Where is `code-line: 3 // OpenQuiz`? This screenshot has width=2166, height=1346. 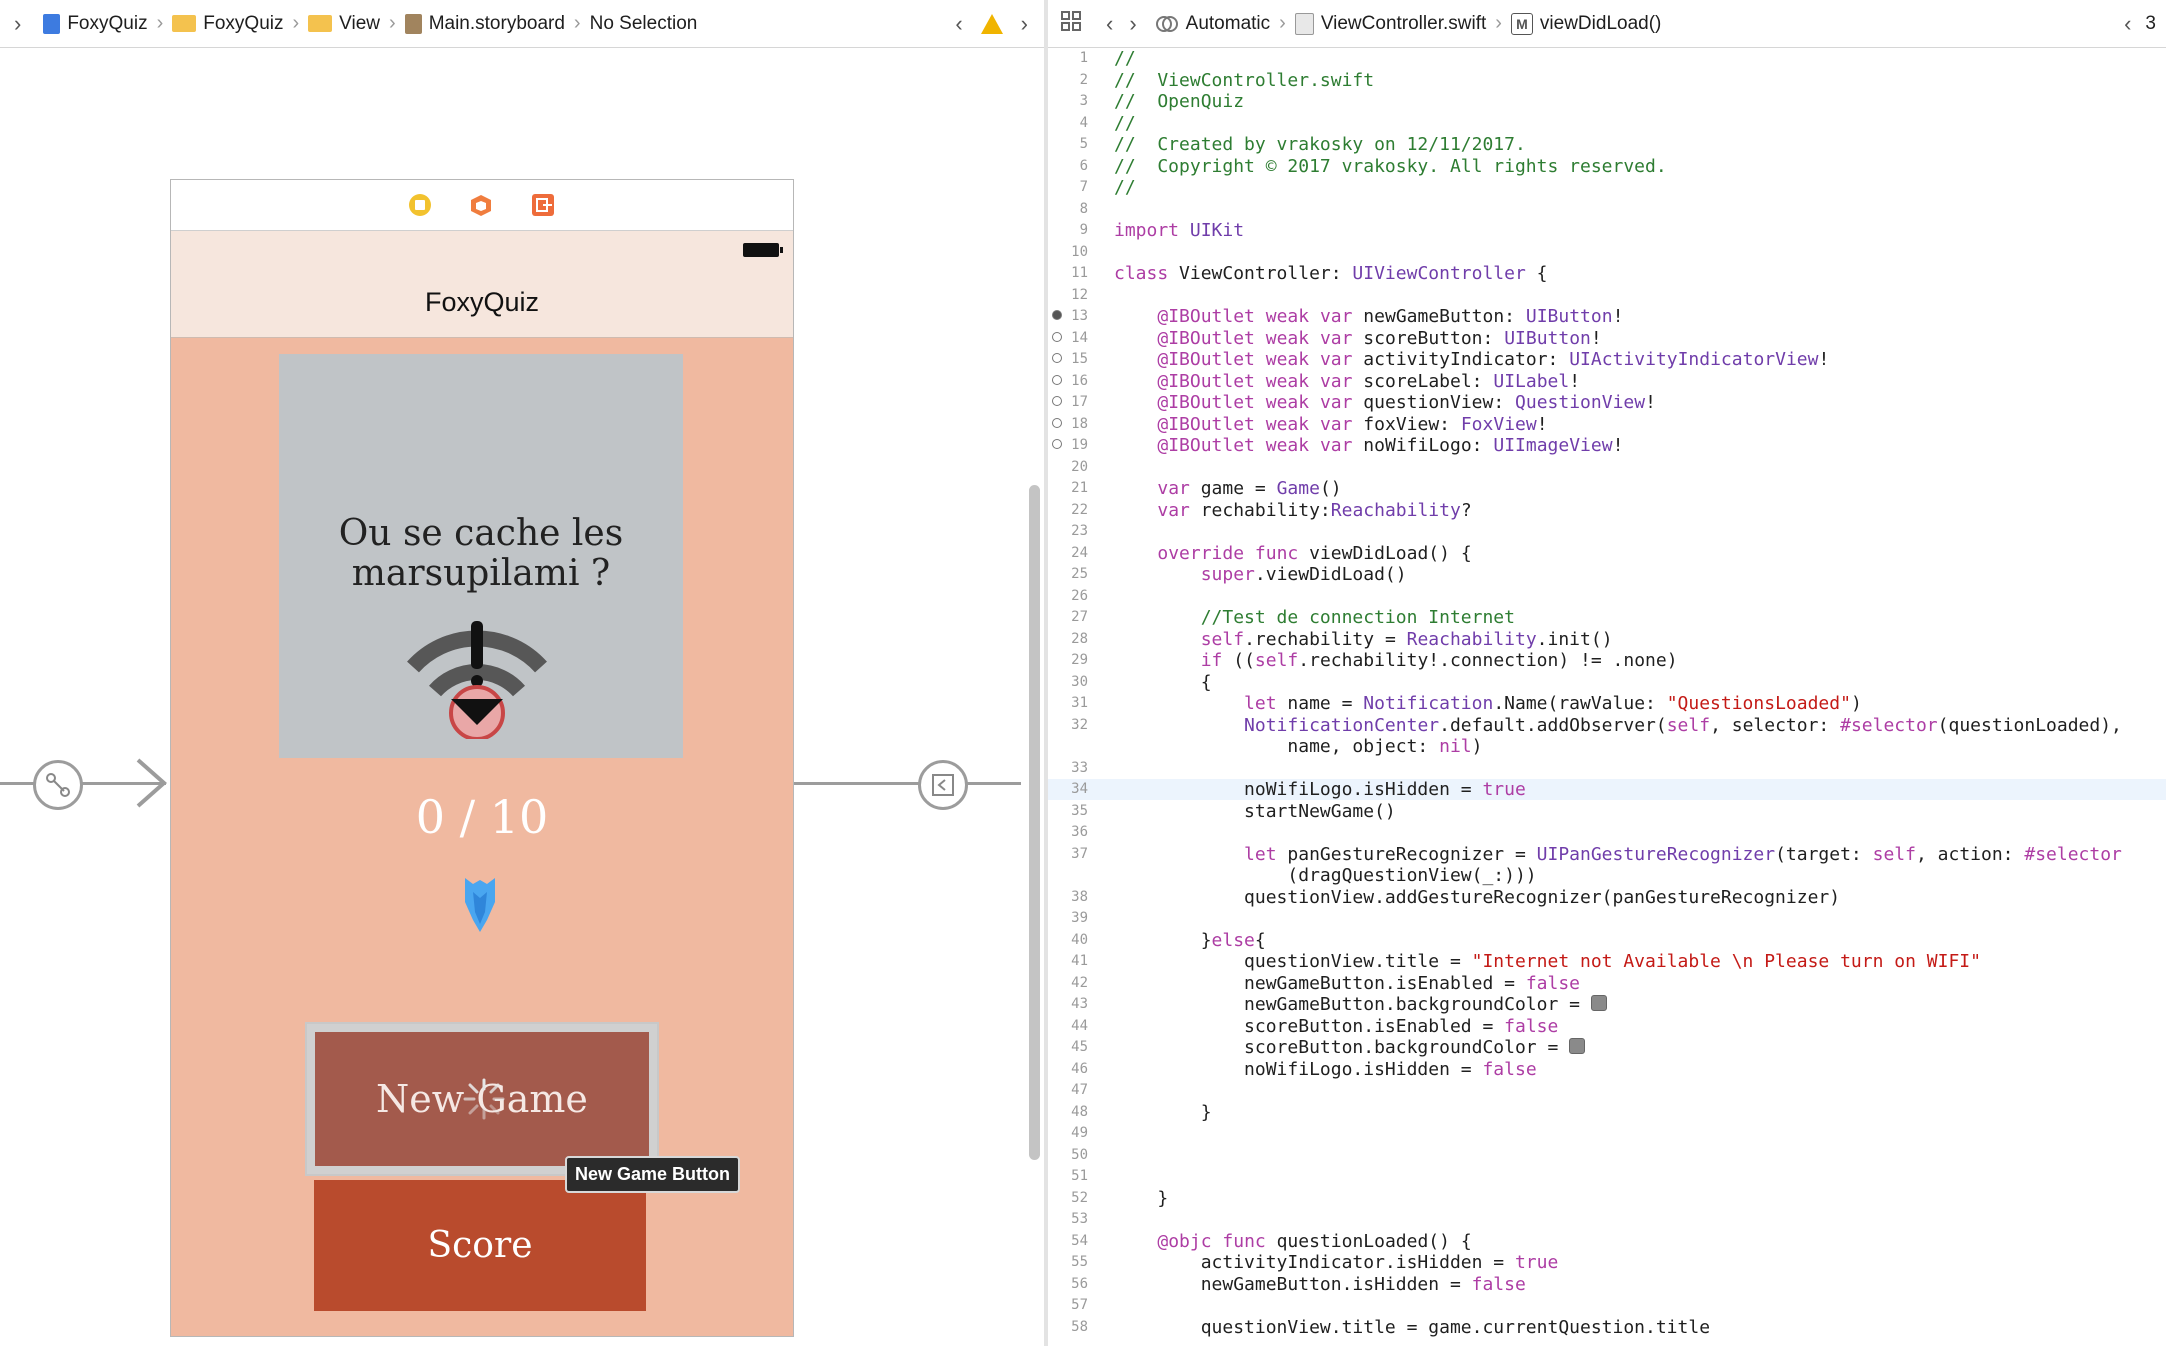 code-line: 3 // OpenQuiz is located at coordinates (1607, 101).